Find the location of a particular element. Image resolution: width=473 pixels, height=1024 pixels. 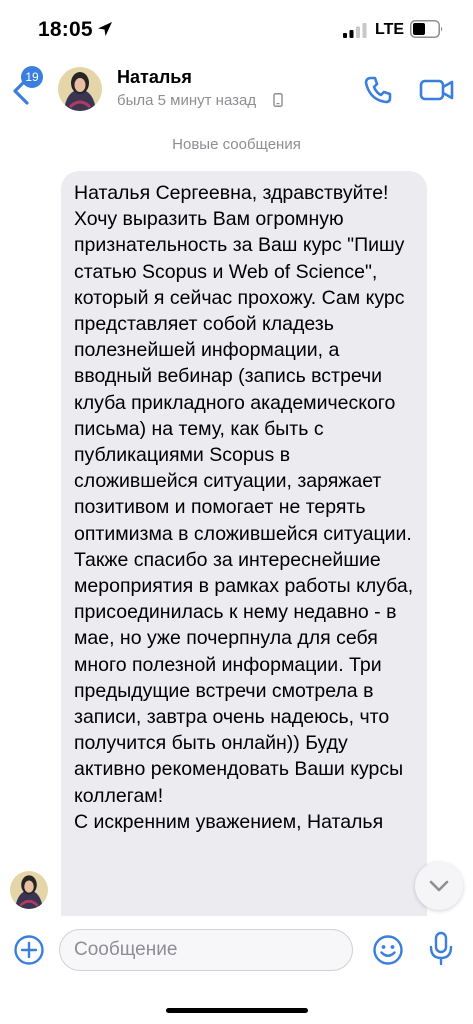

status-time: 18:05 is located at coordinates (65, 29).